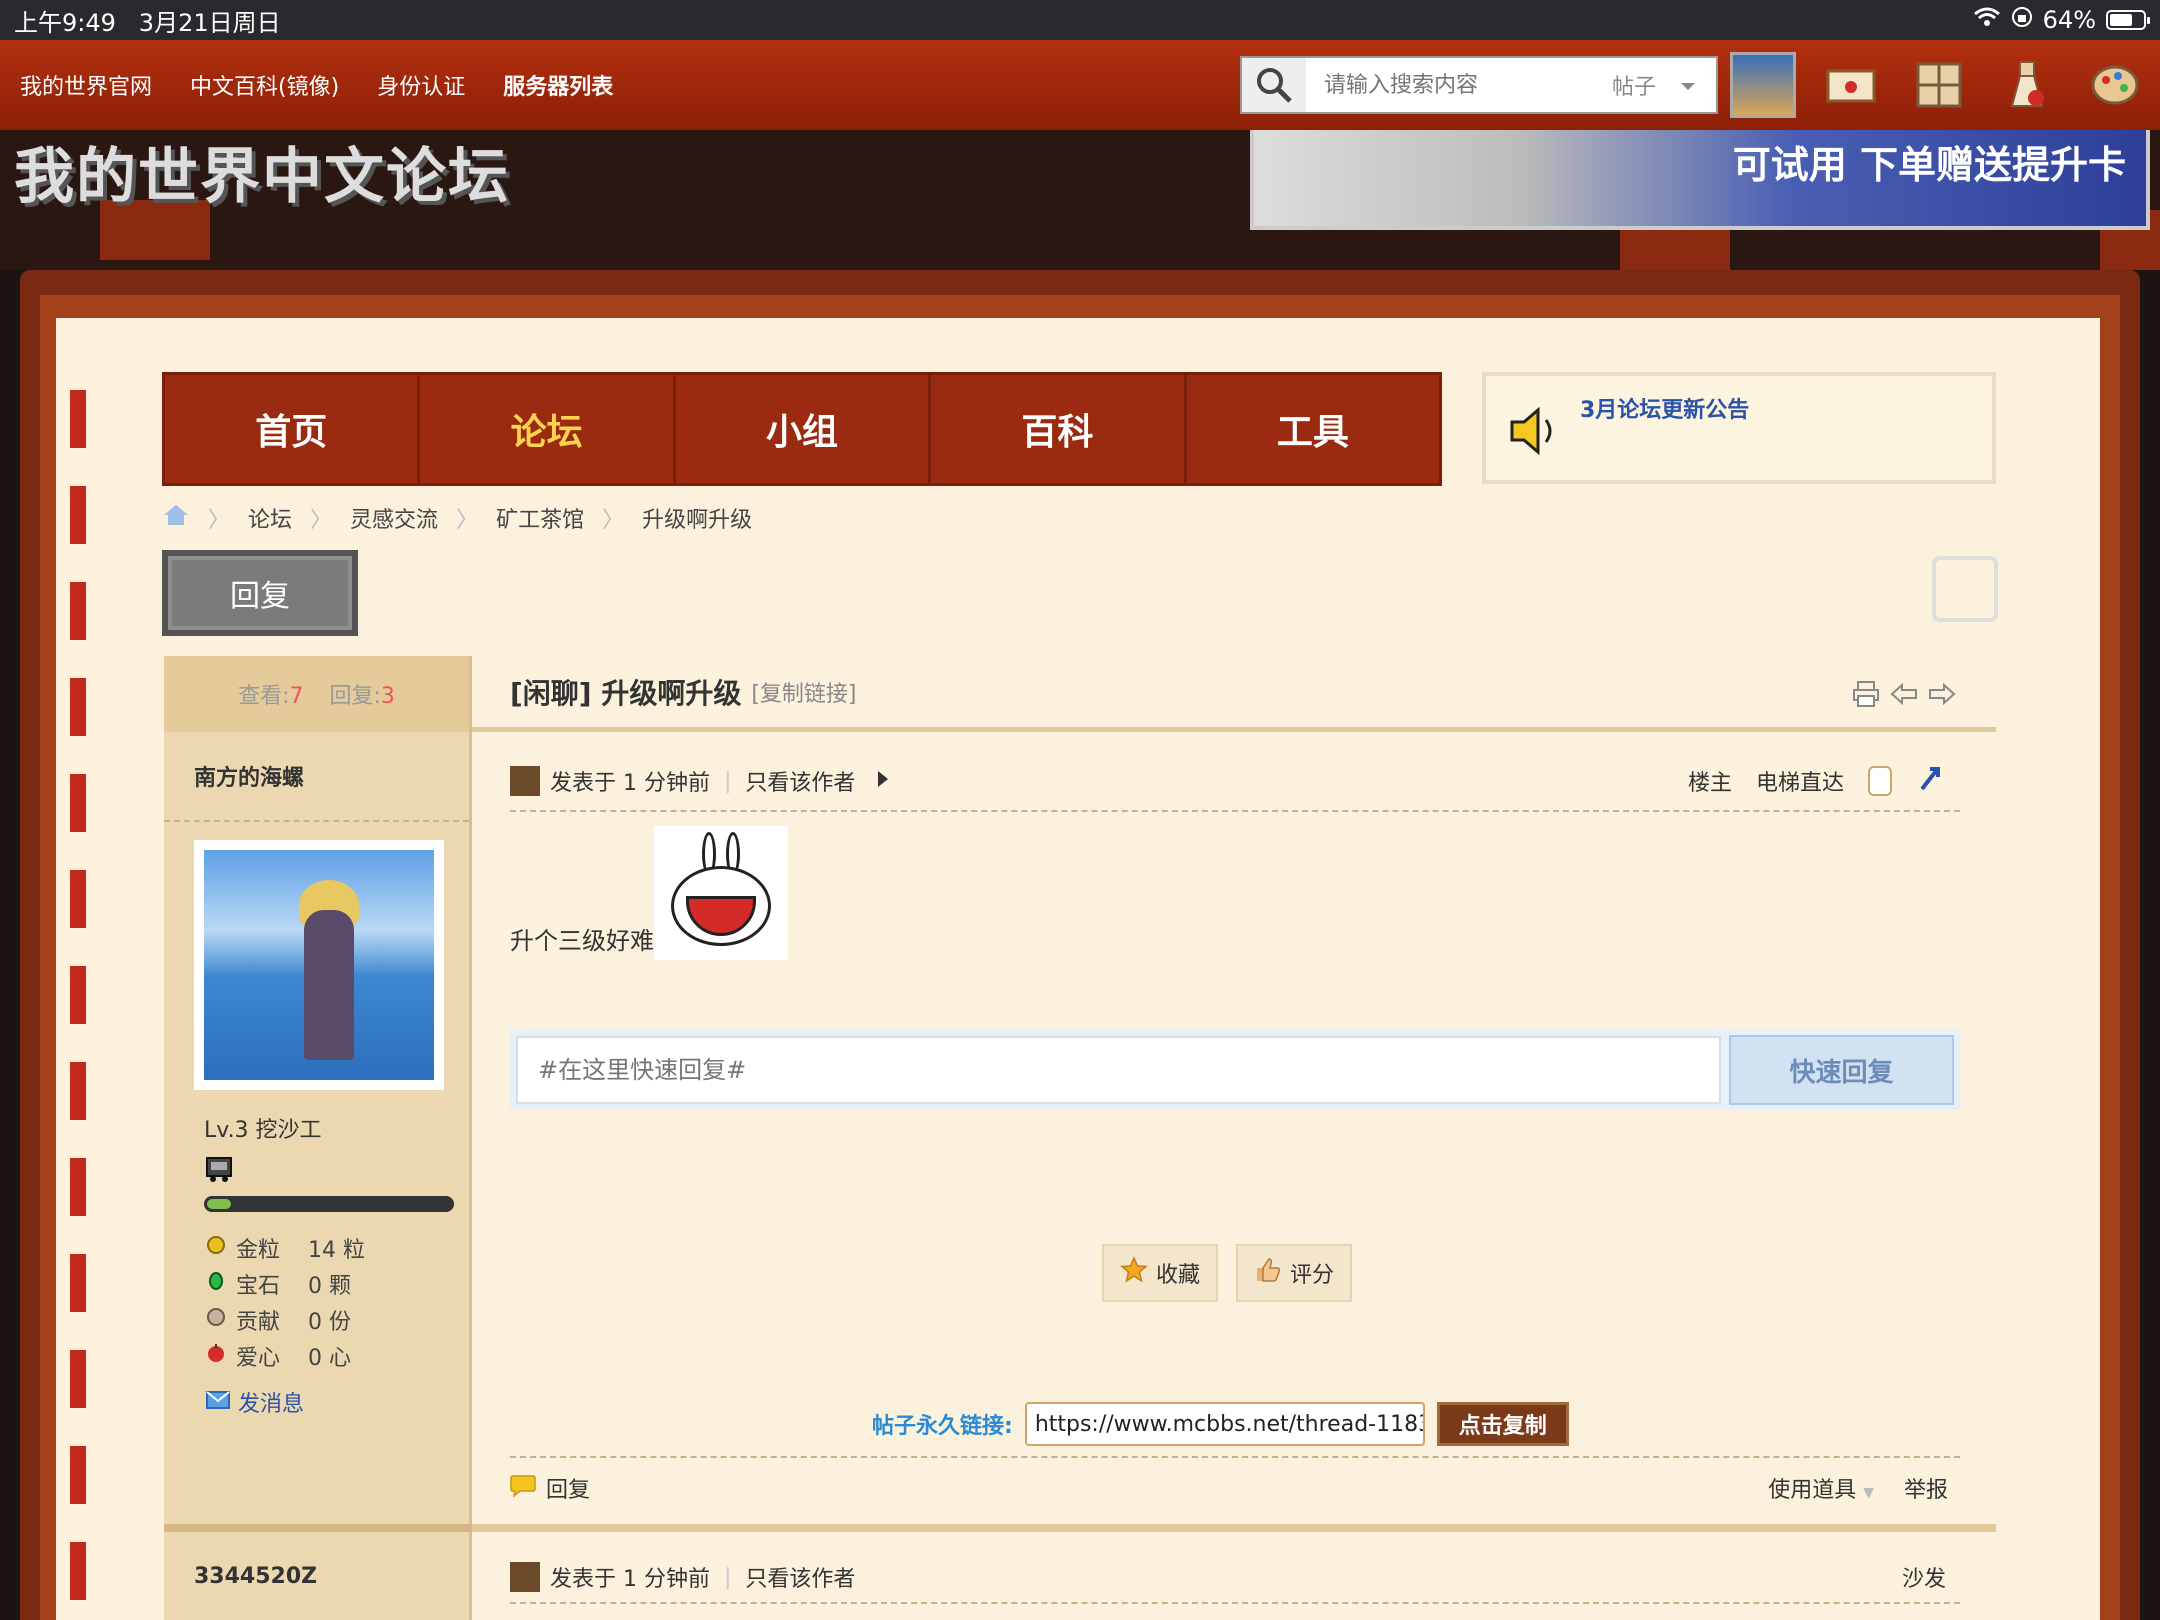  I want to click on top-link-official: 我的世界官网, so click(86, 85).